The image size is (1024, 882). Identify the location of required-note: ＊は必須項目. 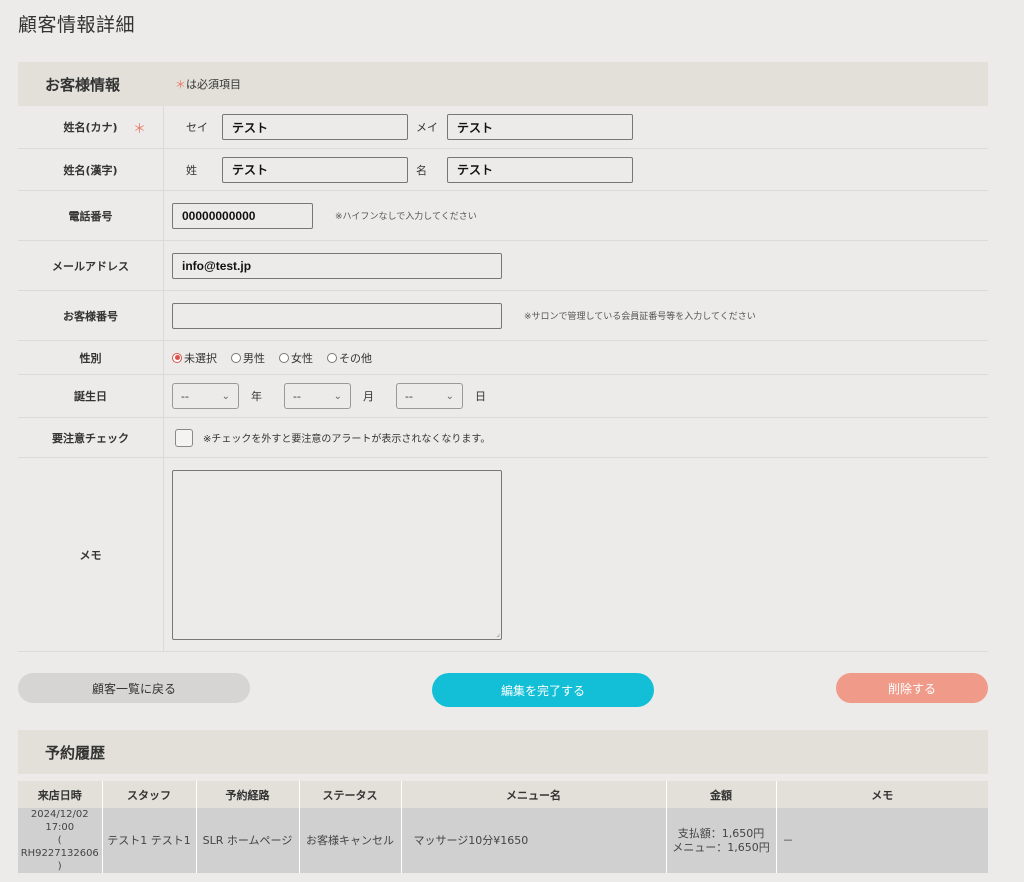
(208, 84).